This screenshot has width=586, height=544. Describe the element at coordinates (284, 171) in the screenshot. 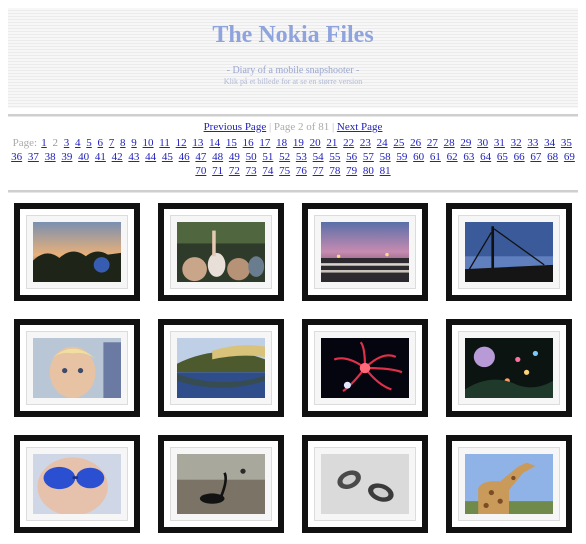

I see `page-link-75: 75` at that location.